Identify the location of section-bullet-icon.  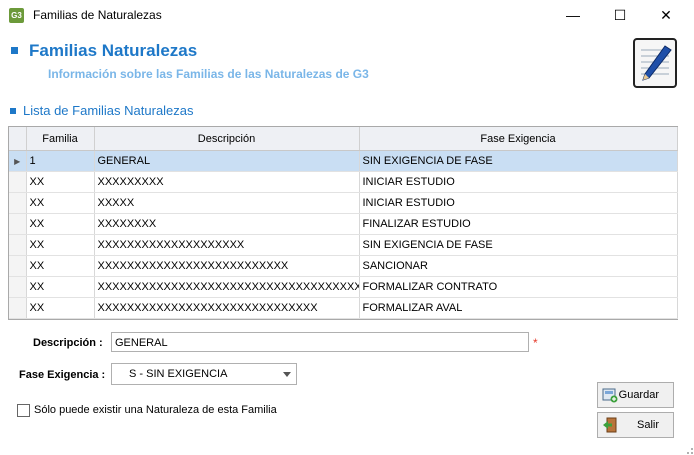
(13, 111).